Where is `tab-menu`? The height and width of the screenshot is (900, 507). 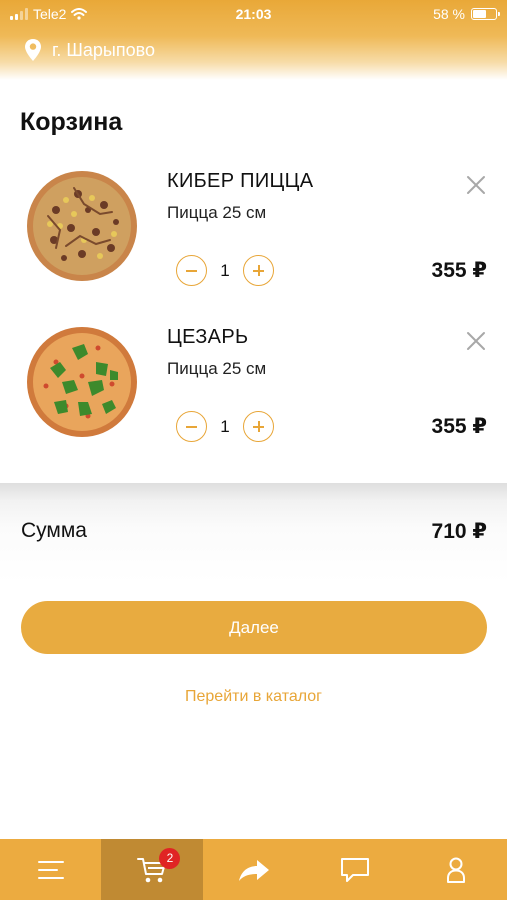 tab-menu is located at coordinates (50, 869).